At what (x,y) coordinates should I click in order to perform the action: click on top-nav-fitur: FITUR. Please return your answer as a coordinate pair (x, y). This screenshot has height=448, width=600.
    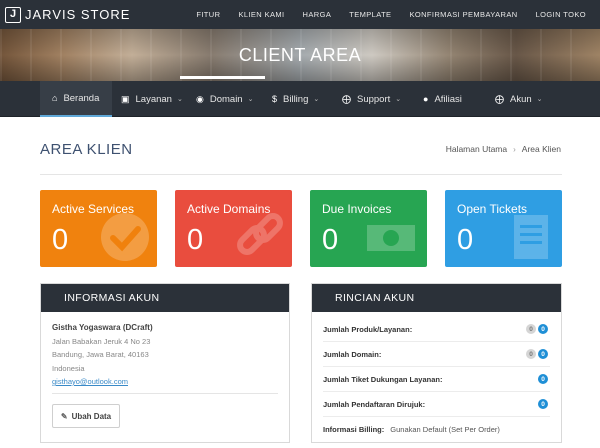
    Looking at the image, I should click on (208, 14).